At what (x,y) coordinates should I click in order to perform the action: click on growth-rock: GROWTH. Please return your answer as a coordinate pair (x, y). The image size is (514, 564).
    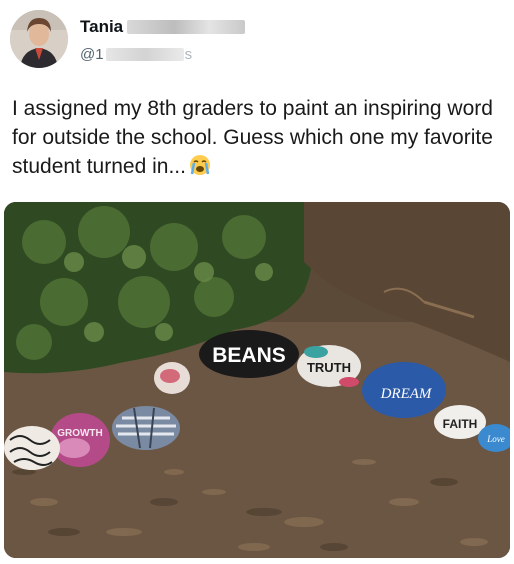
    Looking at the image, I should click on (80, 440).